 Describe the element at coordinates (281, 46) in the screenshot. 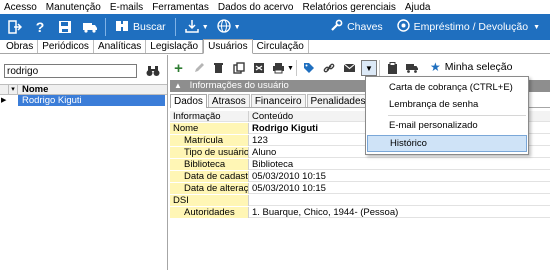

I see `tab-circulacao: Circulação` at that location.